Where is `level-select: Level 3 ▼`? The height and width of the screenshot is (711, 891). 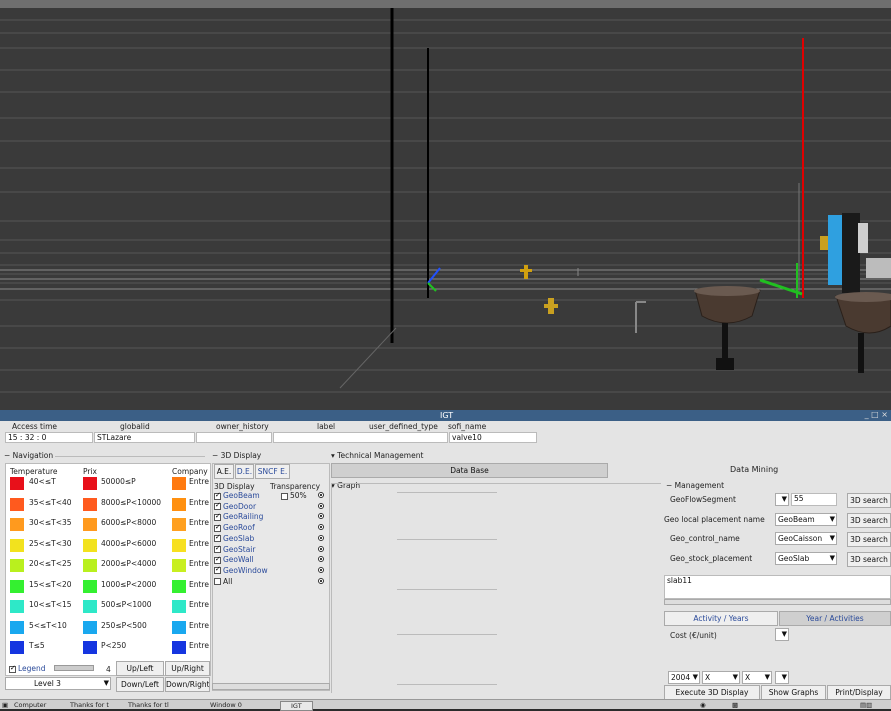
level-select: Level 3 ▼ is located at coordinates (58, 683).